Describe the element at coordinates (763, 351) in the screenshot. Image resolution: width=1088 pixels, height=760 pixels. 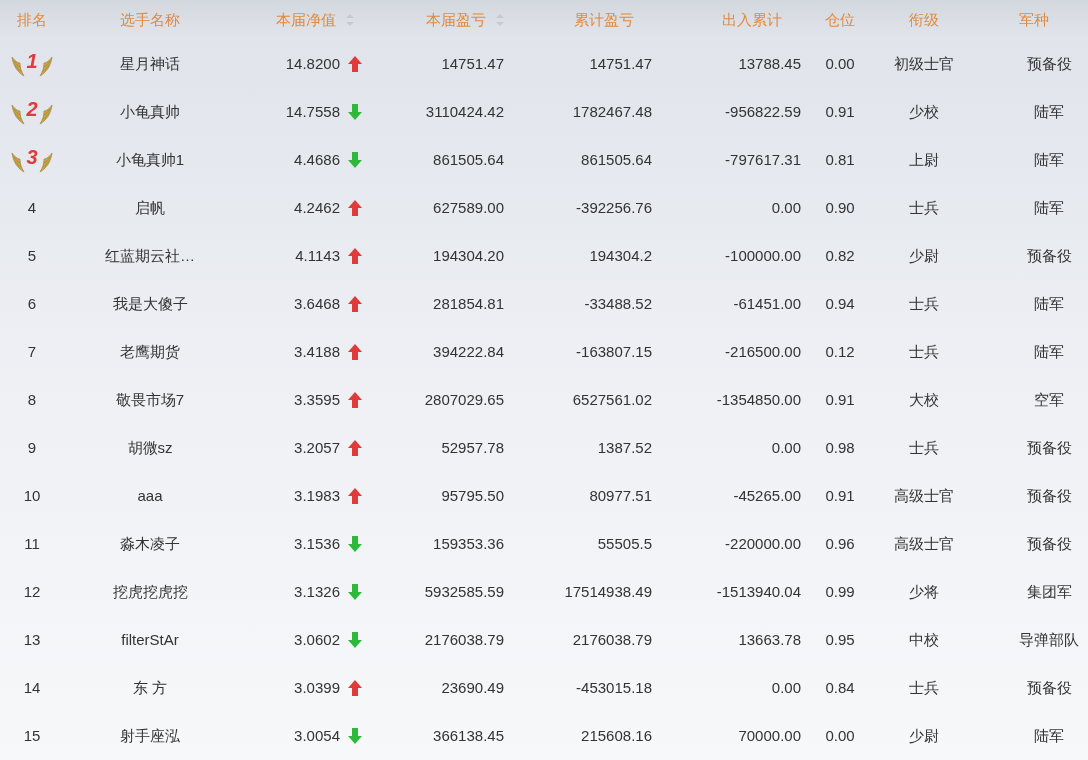
I see `inout-value: -216500.00` at that location.